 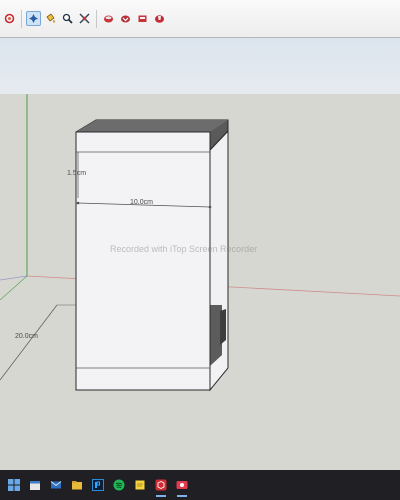 I want to click on share-model-icon, so click(x=142, y=18).